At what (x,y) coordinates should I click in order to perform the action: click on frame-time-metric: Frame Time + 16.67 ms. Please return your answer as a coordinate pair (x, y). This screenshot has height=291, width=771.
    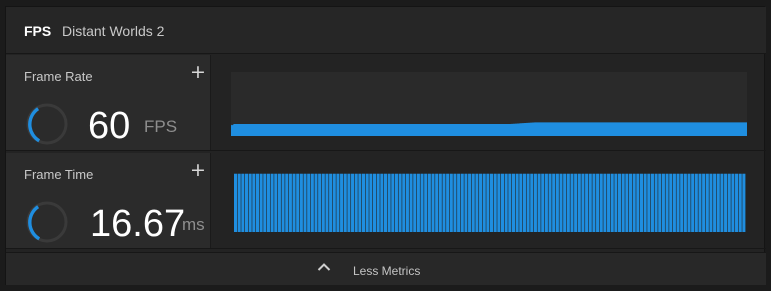
    Looking at the image, I should click on (108, 200).